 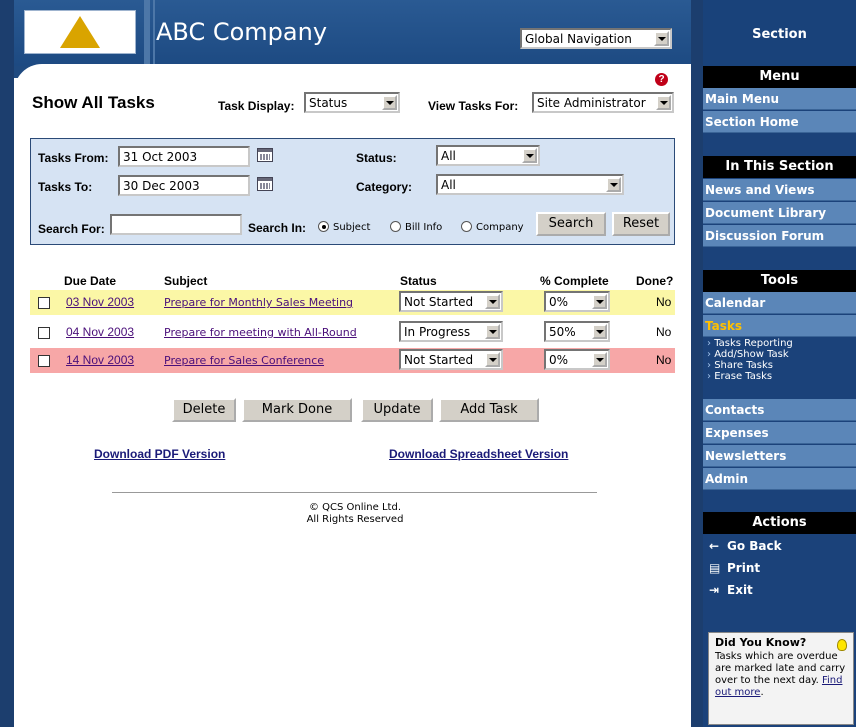 I want to click on action-print: ▤ Print, so click(x=779, y=568).